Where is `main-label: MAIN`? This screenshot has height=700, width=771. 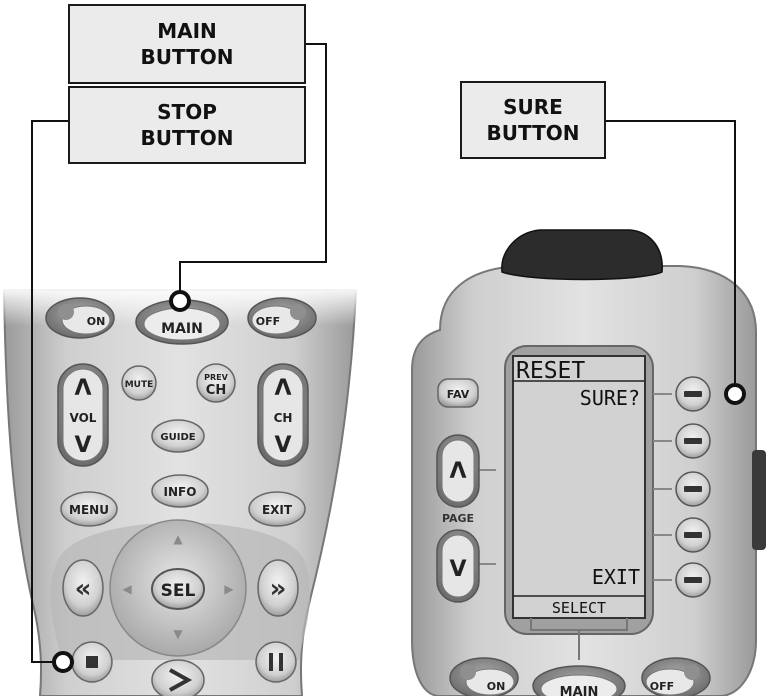
main-label: MAIN is located at coordinates (182, 329).